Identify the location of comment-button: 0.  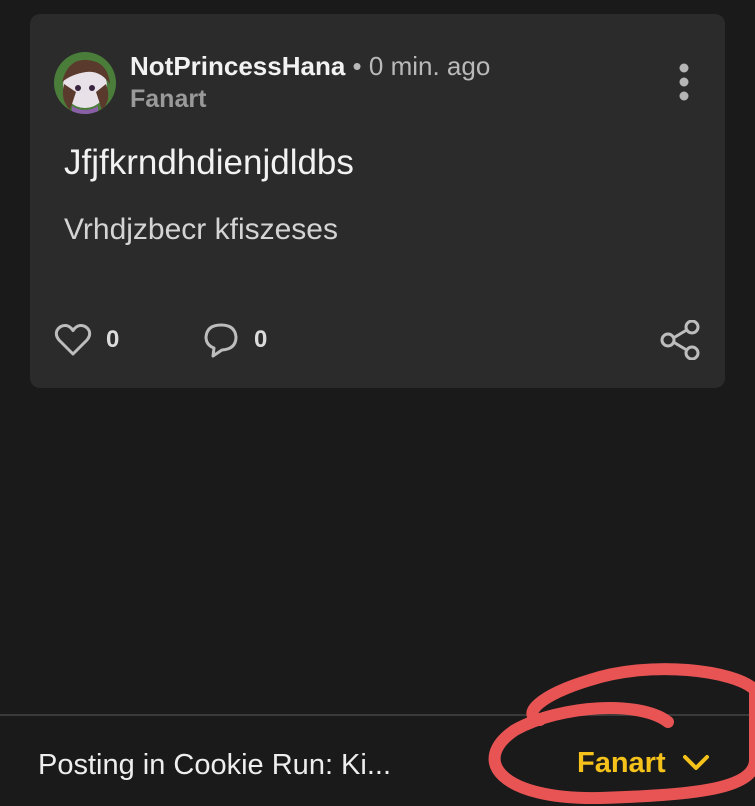
(234, 340).